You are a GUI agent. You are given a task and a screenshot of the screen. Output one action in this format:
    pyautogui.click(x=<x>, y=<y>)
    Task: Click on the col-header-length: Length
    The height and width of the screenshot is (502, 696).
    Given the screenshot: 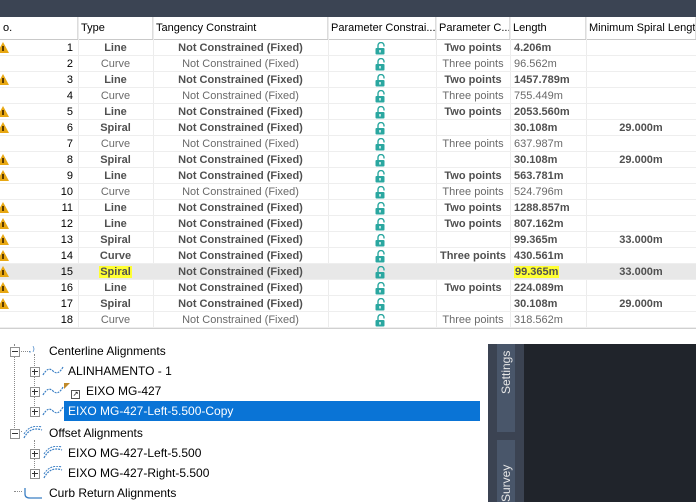 What is the action you would take?
    pyautogui.click(x=548, y=28)
    